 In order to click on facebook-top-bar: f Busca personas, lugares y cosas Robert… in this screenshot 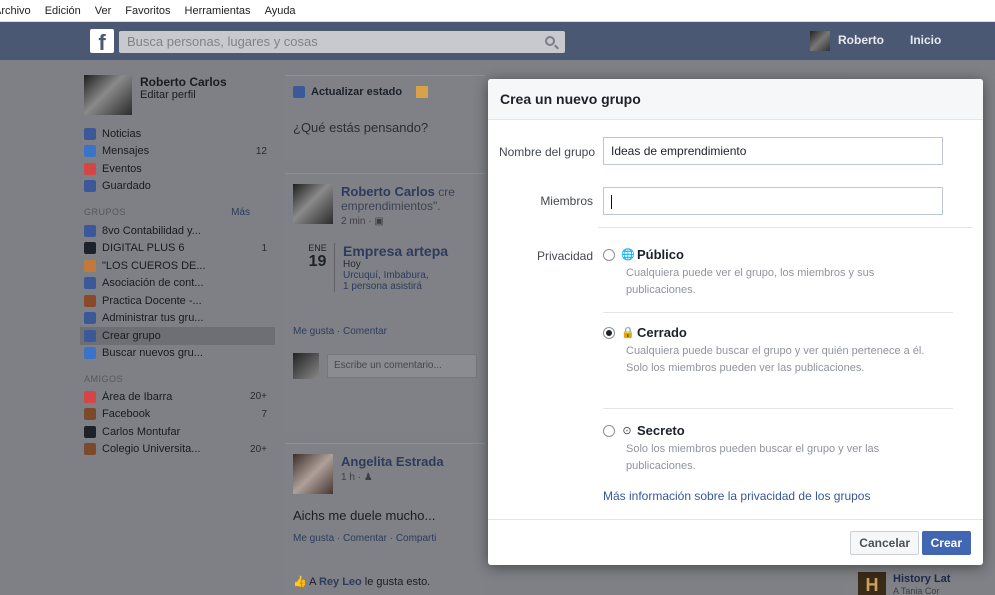, I will do `click(497, 41)`.